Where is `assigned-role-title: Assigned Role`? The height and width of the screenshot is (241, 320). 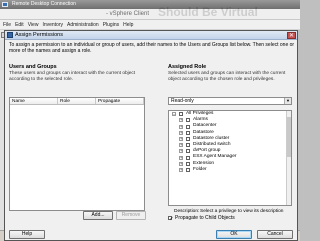
assigned-role-title: Assigned Role is located at coordinates (187, 67).